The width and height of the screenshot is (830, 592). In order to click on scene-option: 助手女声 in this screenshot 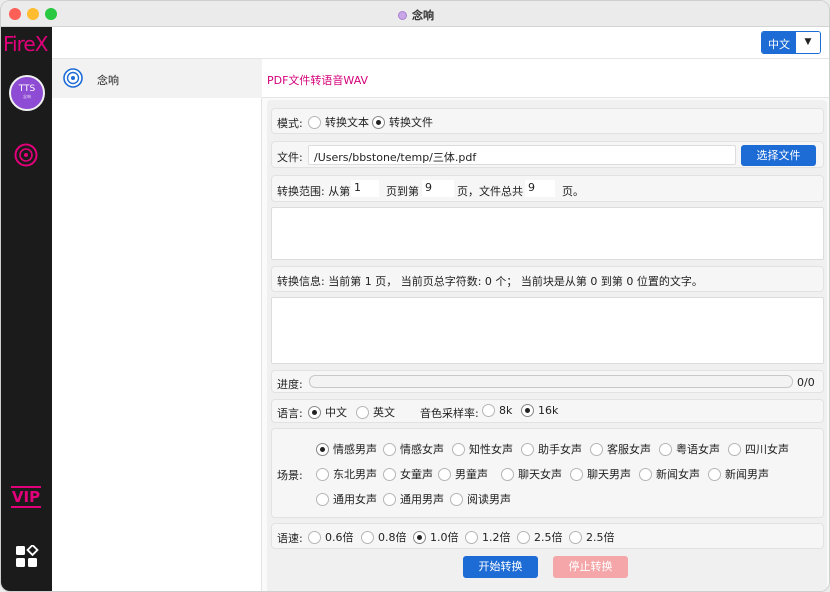, I will do `click(551, 449)`.